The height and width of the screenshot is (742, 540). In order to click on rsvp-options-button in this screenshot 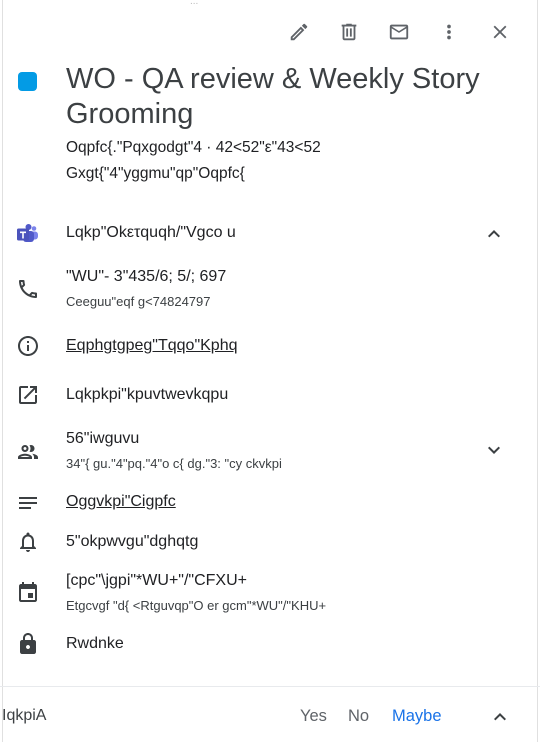, I will do `click(500, 717)`.